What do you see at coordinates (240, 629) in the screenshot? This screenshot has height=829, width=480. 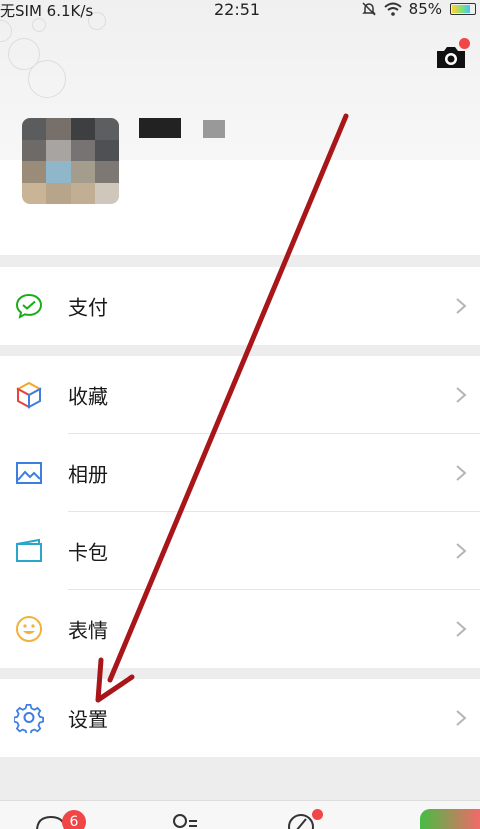 I see `menu-item-stickers: 表情` at bounding box center [240, 629].